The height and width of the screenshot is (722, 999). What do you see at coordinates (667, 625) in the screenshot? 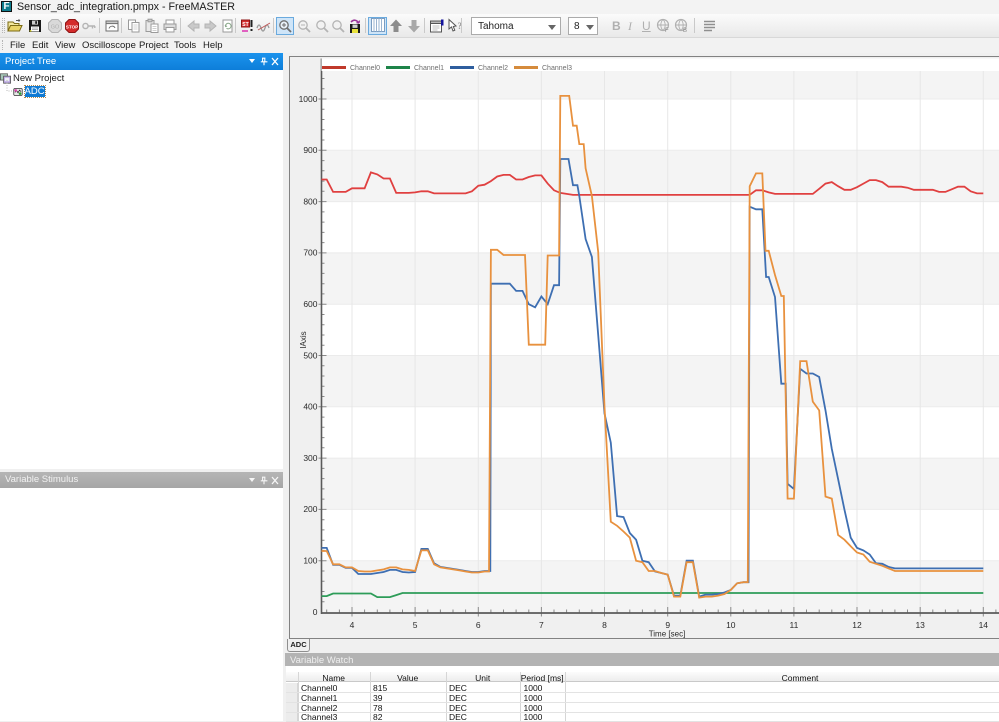
I see `svg-text: 9` at bounding box center [667, 625].